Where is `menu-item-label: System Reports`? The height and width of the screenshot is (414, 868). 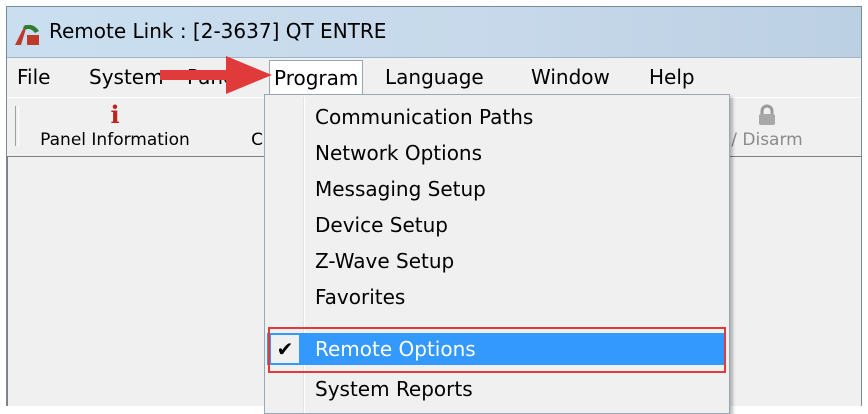
menu-item-label: System Reports is located at coordinates (394, 389).